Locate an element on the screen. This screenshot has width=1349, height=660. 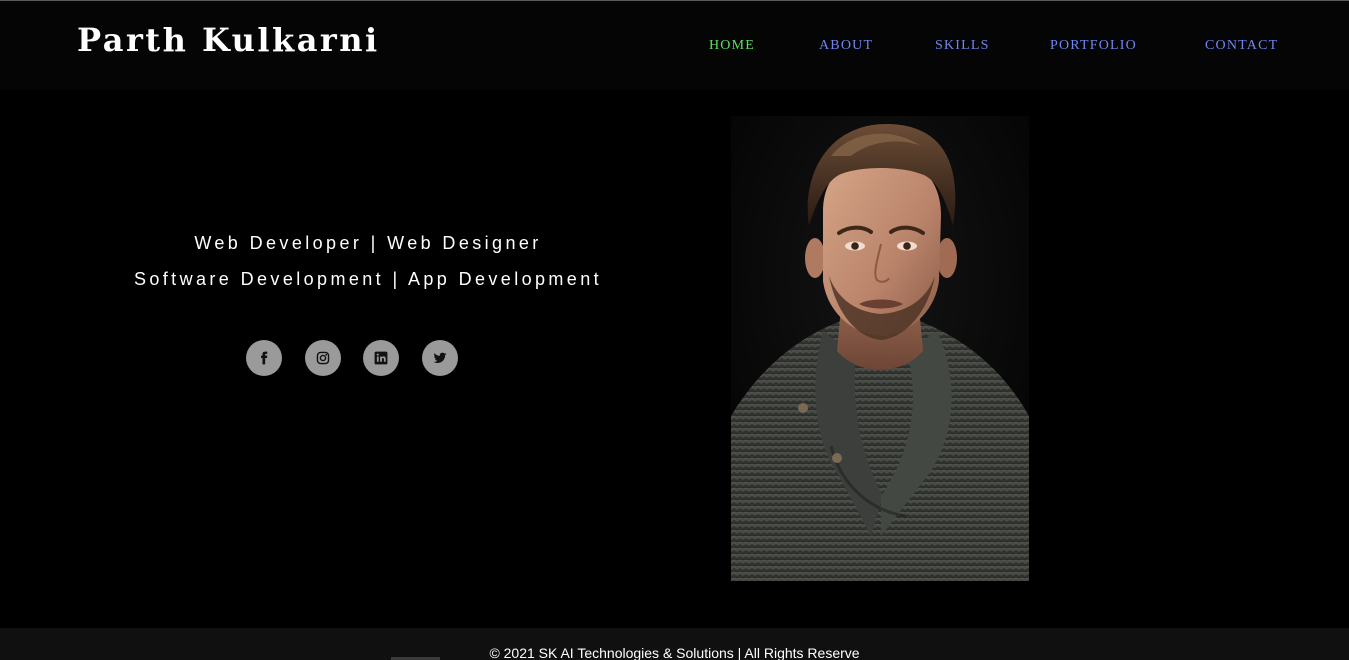
facebook-button is located at coordinates (264, 358).